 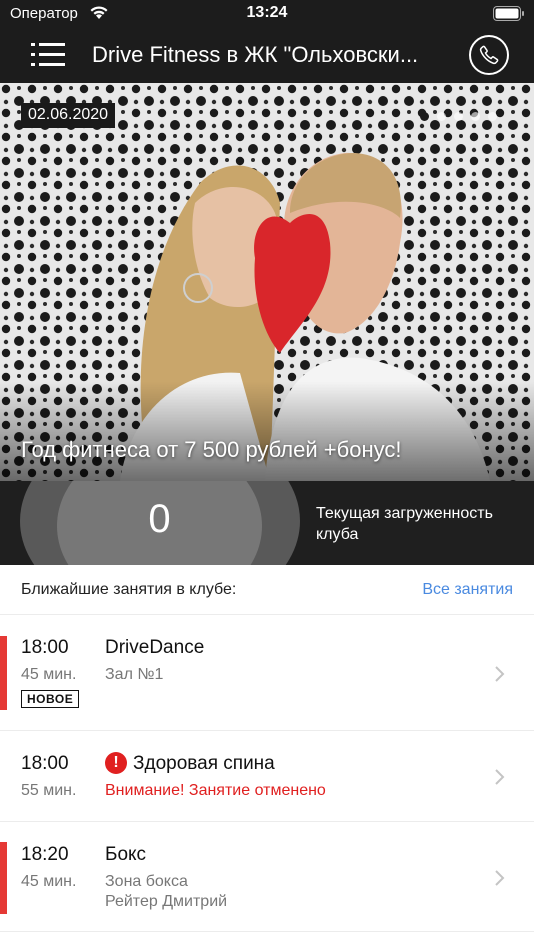 What do you see at coordinates (267, 523) in the screenshot?
I see `club-load-panel: 0 Текущая загруженность клуба` at bounding box center [267, 523].